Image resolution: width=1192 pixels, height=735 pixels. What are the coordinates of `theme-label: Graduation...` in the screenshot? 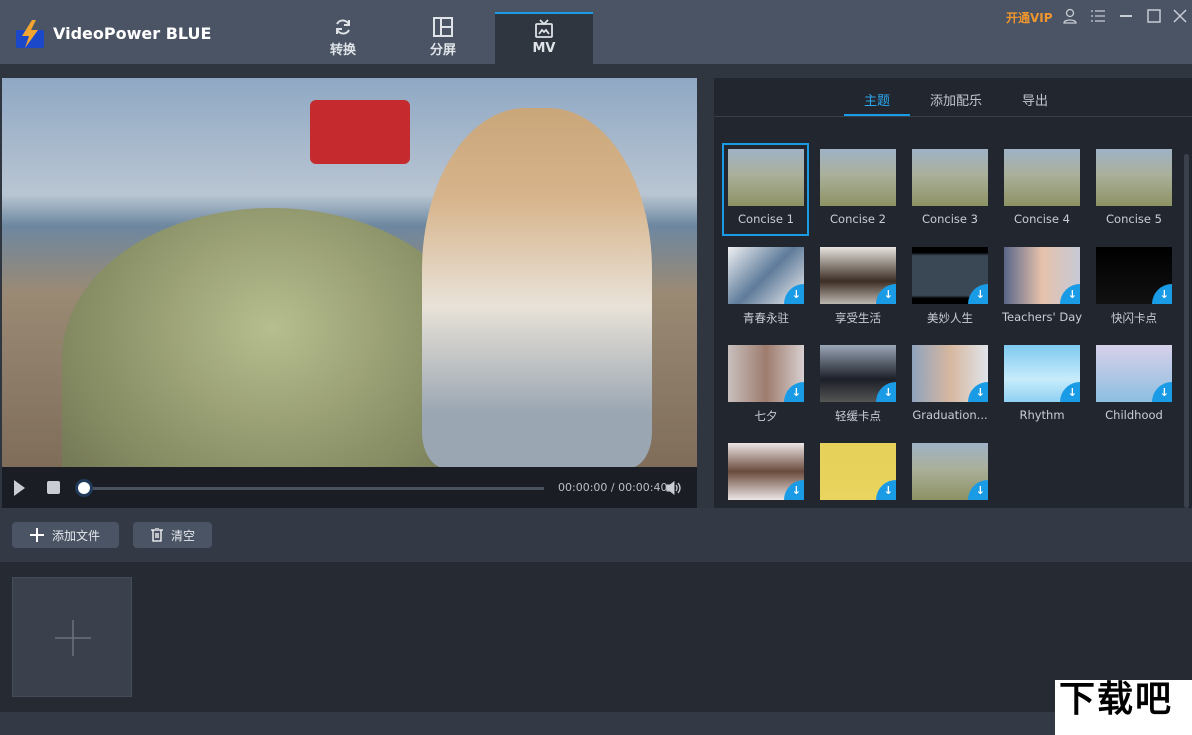 It's located at (950, 415).